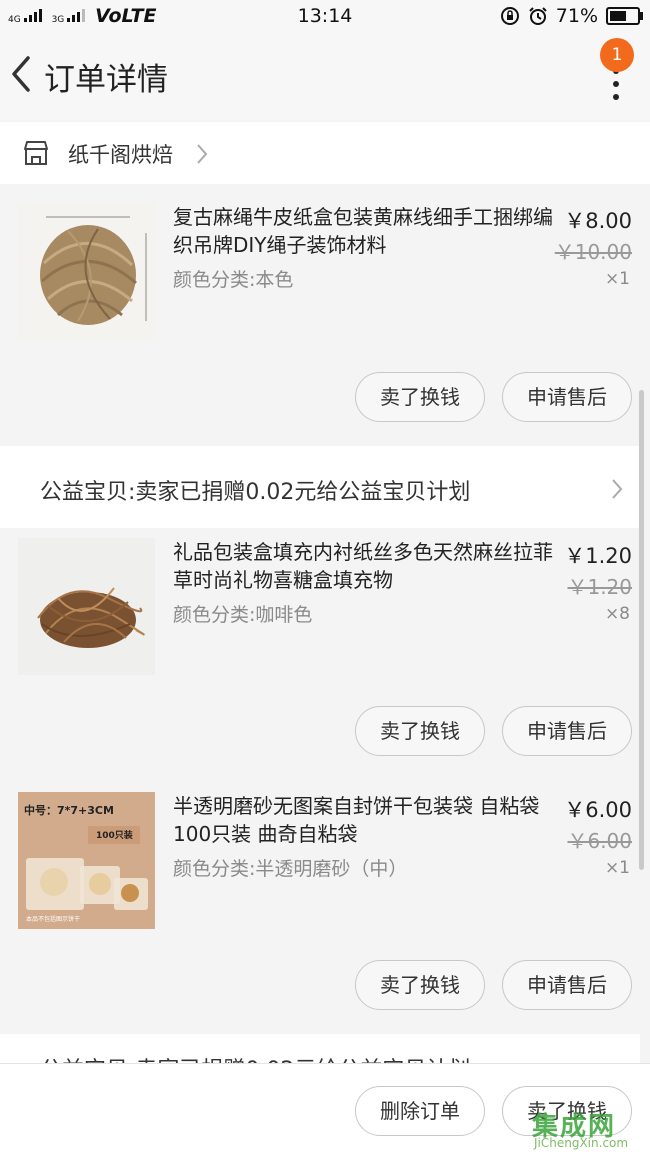 Image resolution: width=650 pixels, height=1156 pixels. I want to click on product-original-price: ￥1.20, so click(599, 587).